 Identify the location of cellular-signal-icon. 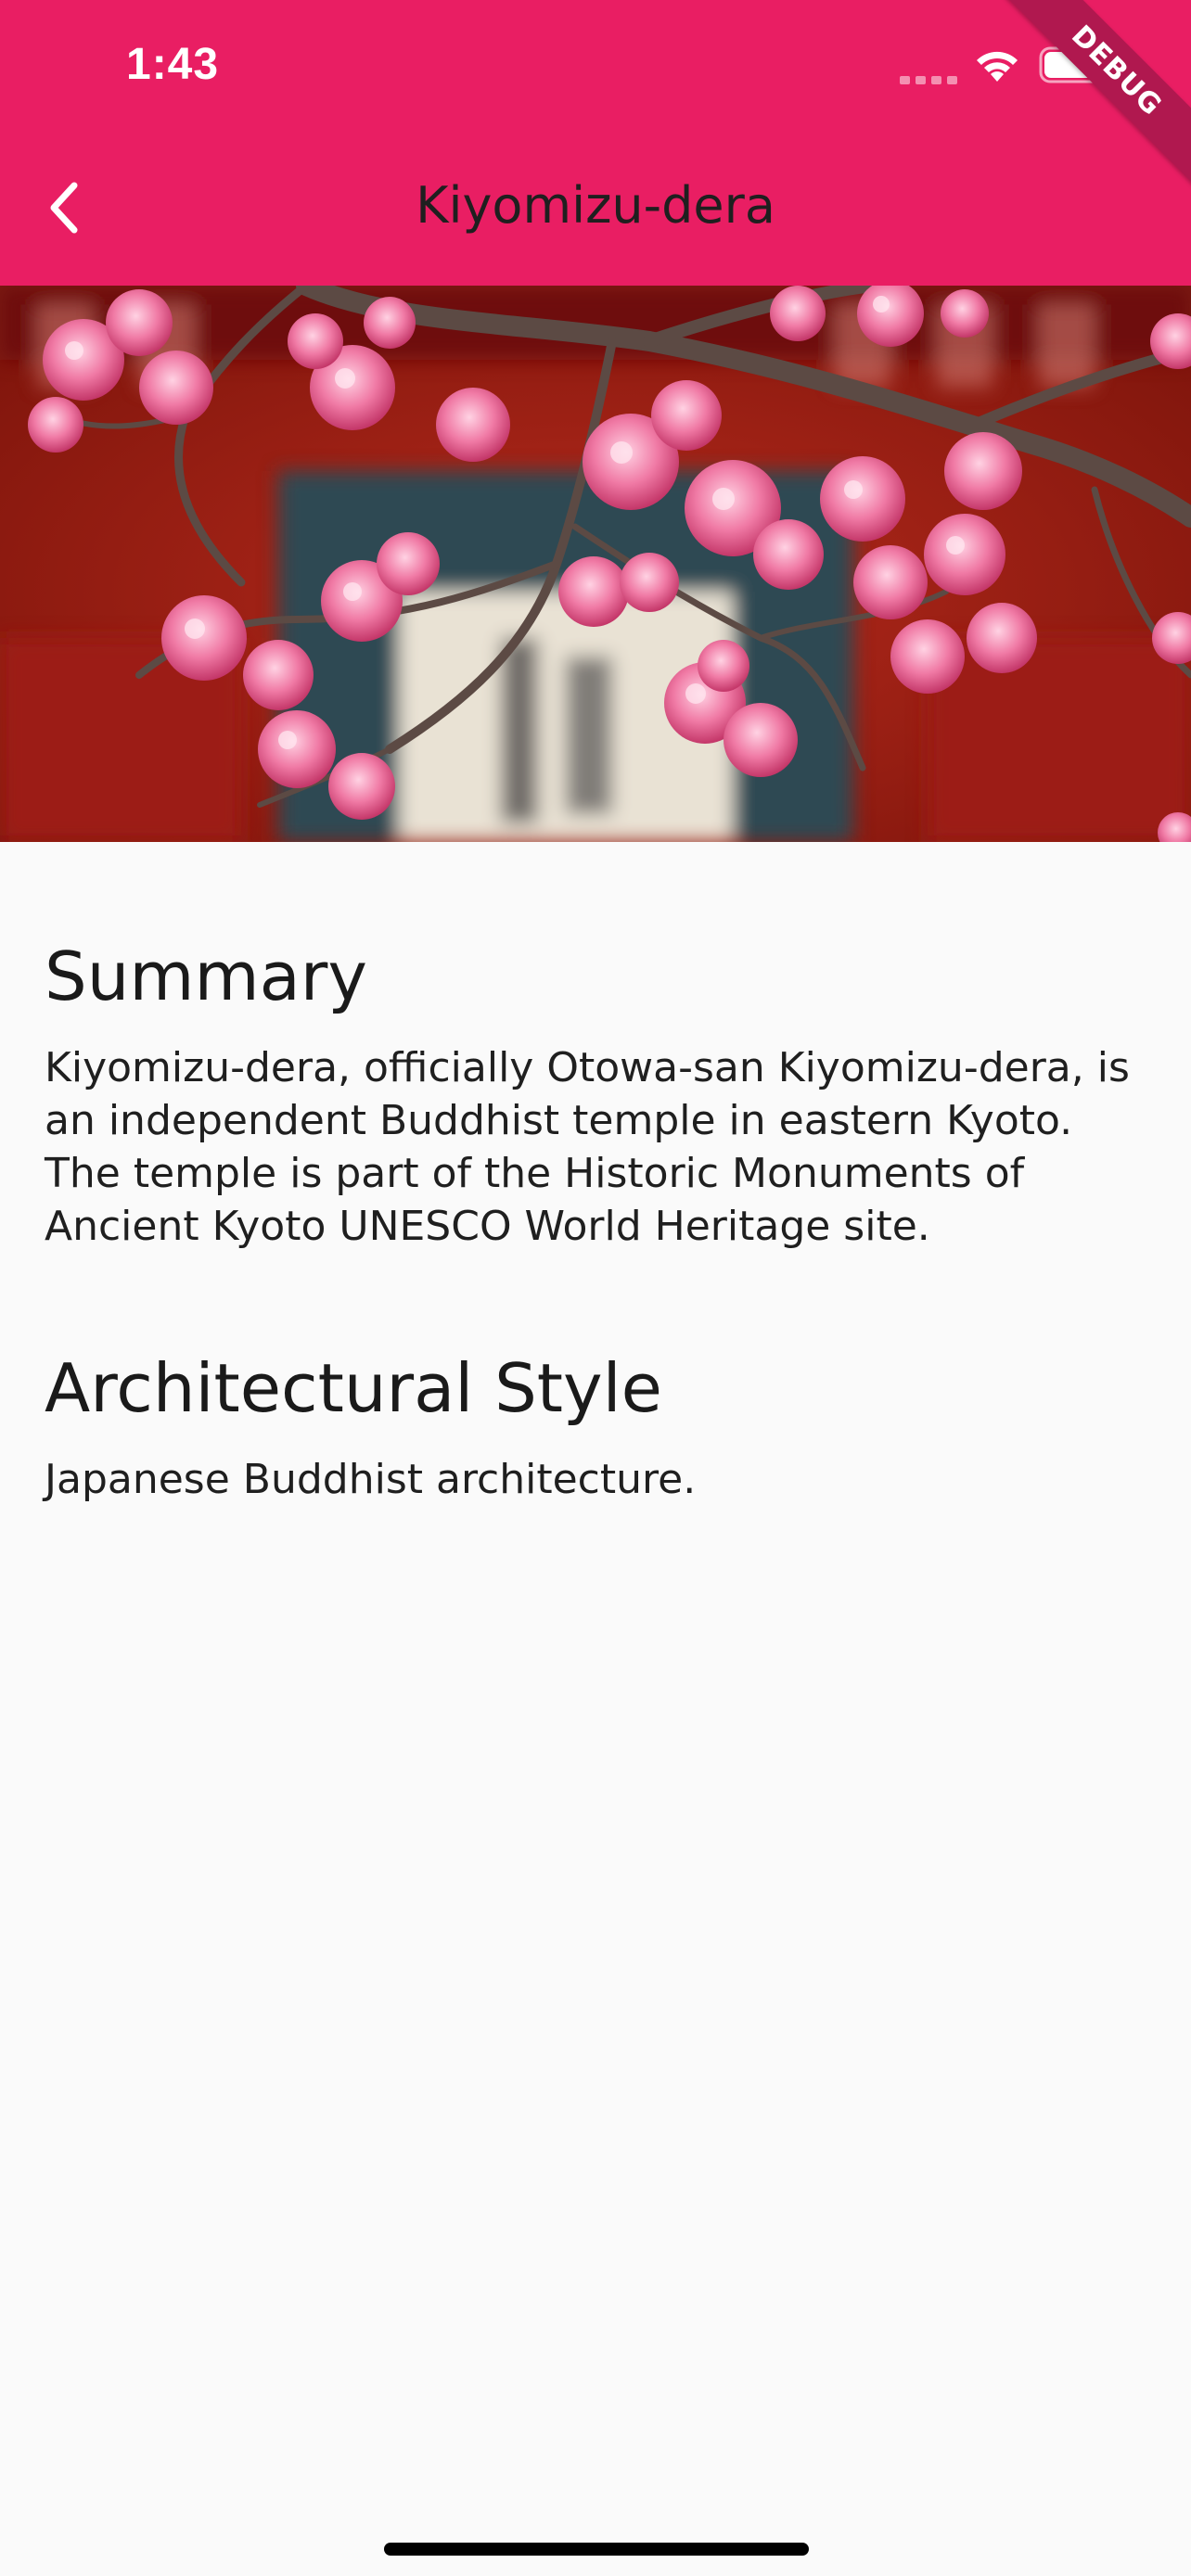
(929, 80).